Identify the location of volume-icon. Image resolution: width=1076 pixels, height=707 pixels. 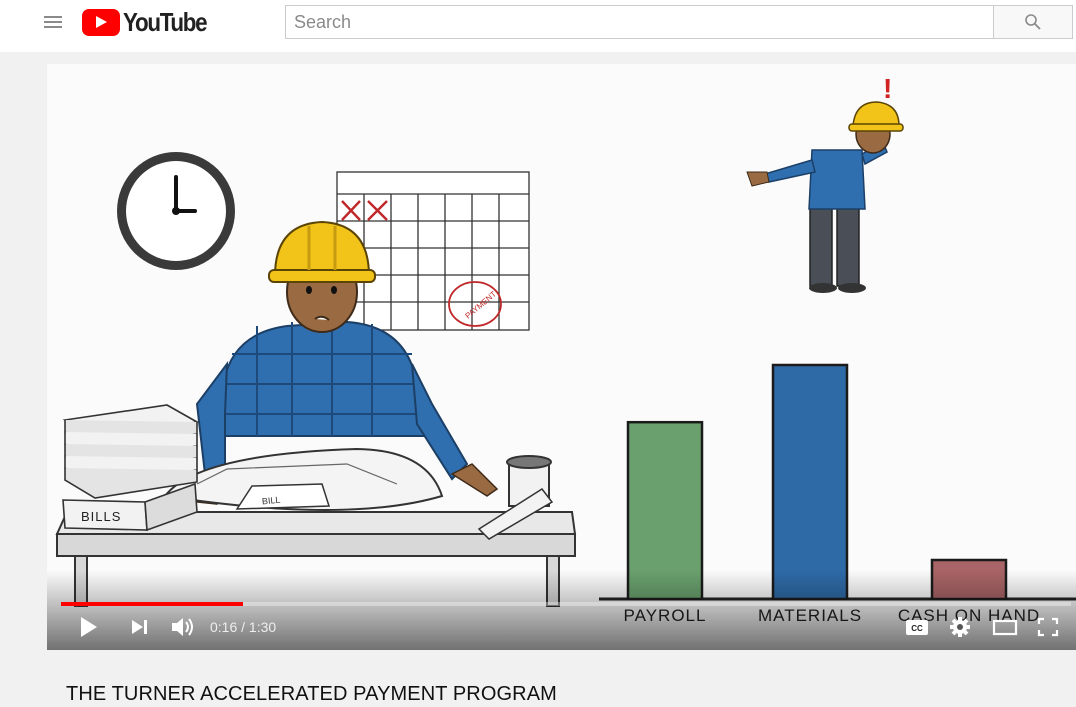
(182, 627).